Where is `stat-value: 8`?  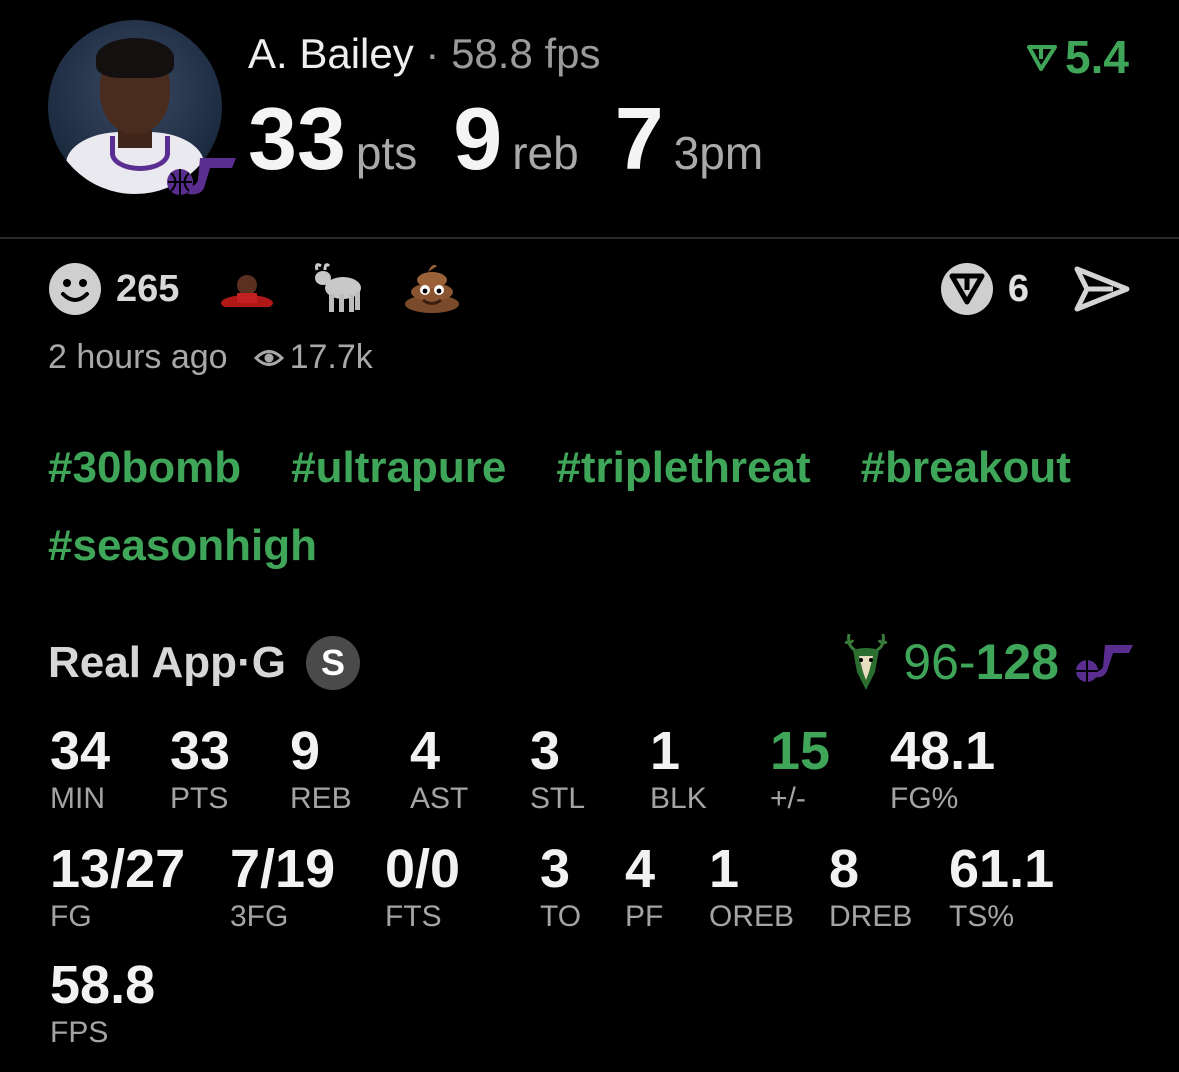
stat-value: 8 is located at coordinates (844, 869).